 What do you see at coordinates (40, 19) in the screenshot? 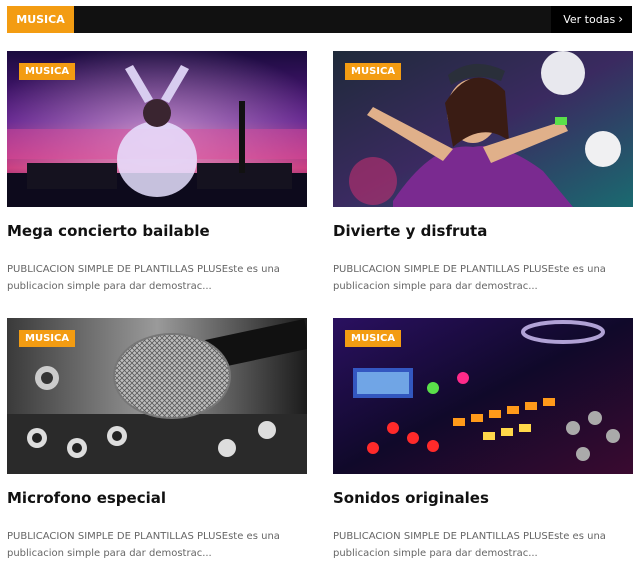
I see `section-tab-label: MUSICA` at bounding box center [40, 19].